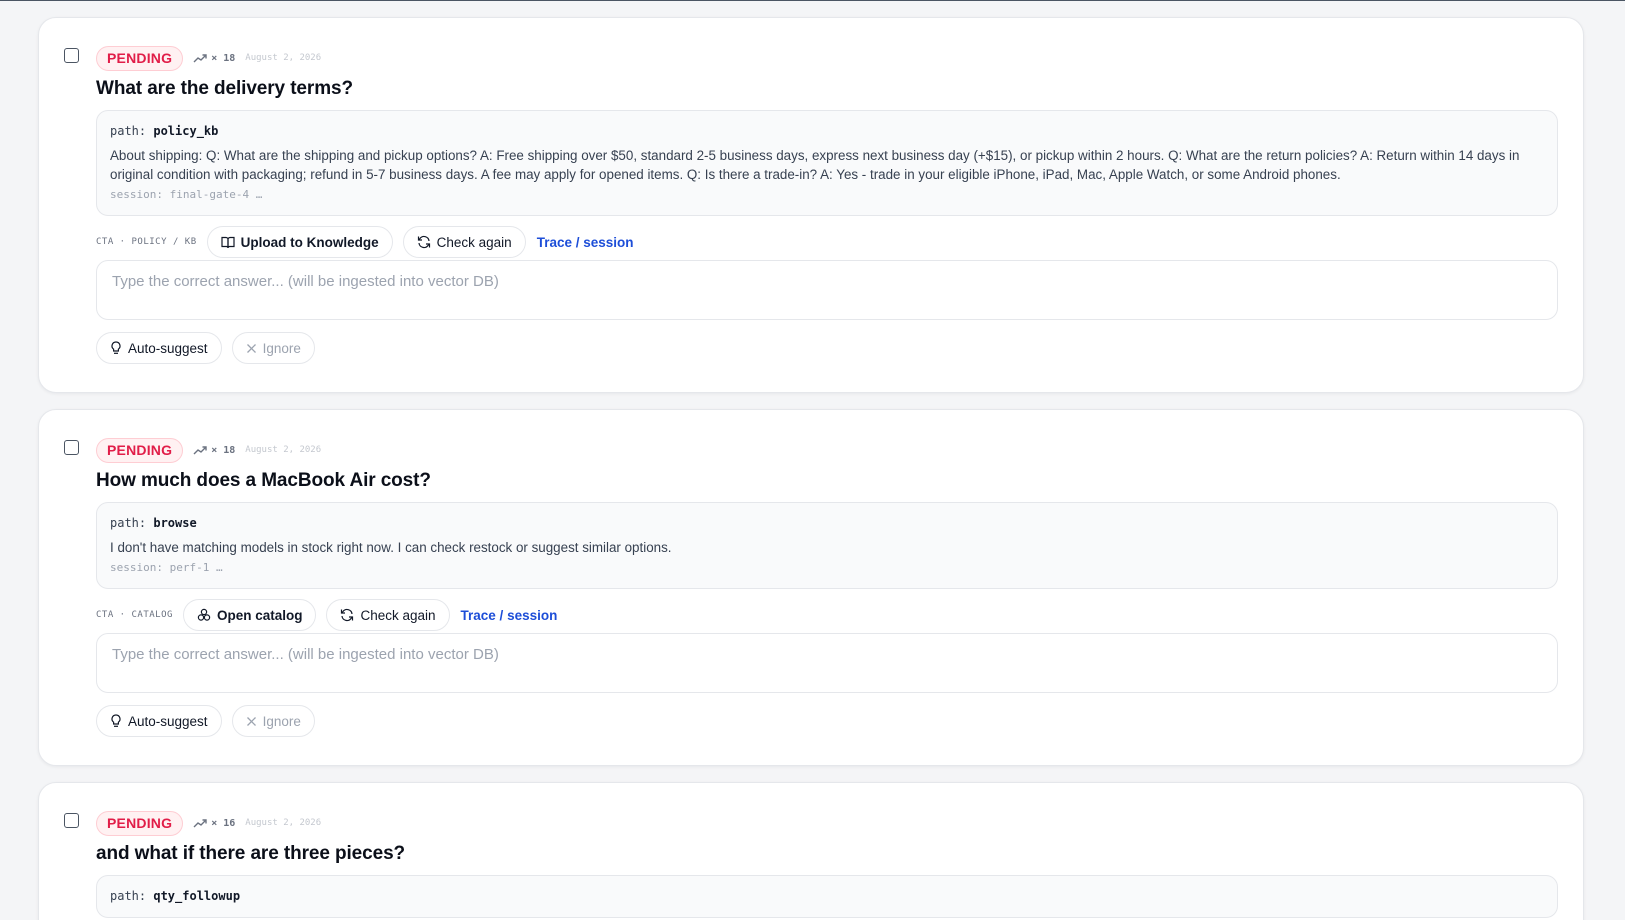  Describe the element at coordinates (251, 853) in the screenshot. I see `question-title: and what if there are three pieces?` at that location.